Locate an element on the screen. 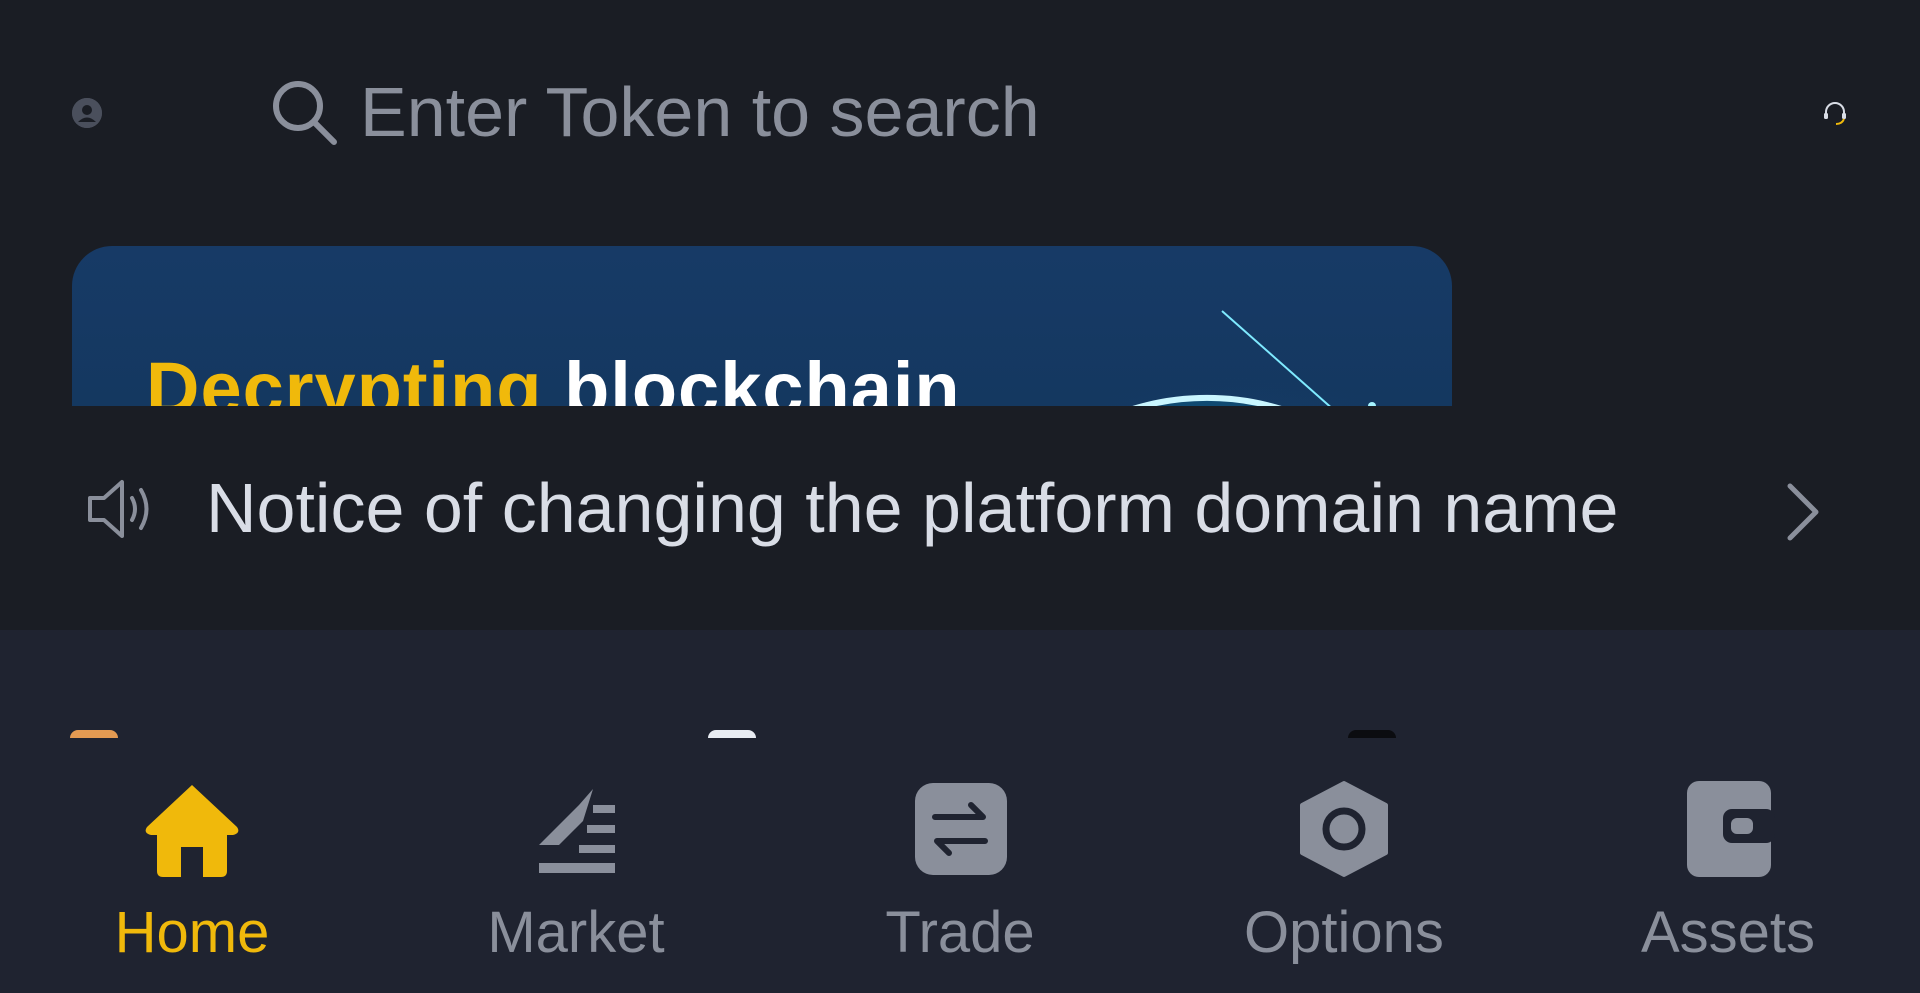 Image resolution: width=1920 pixels, height=993 pixels. wallet-icon is located at coordinates (1728, 830).